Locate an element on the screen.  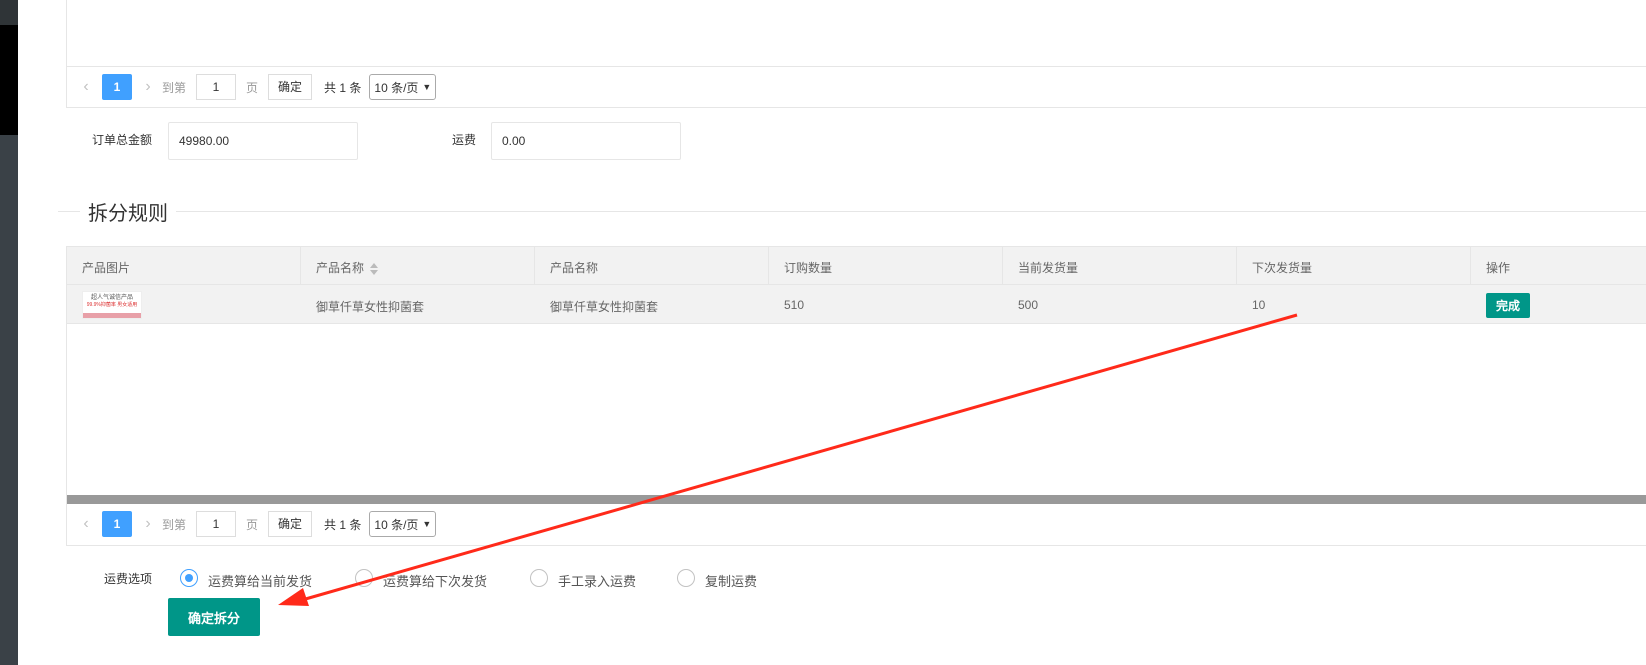
annotation-arrow-head is located at coordinates (293, 597).